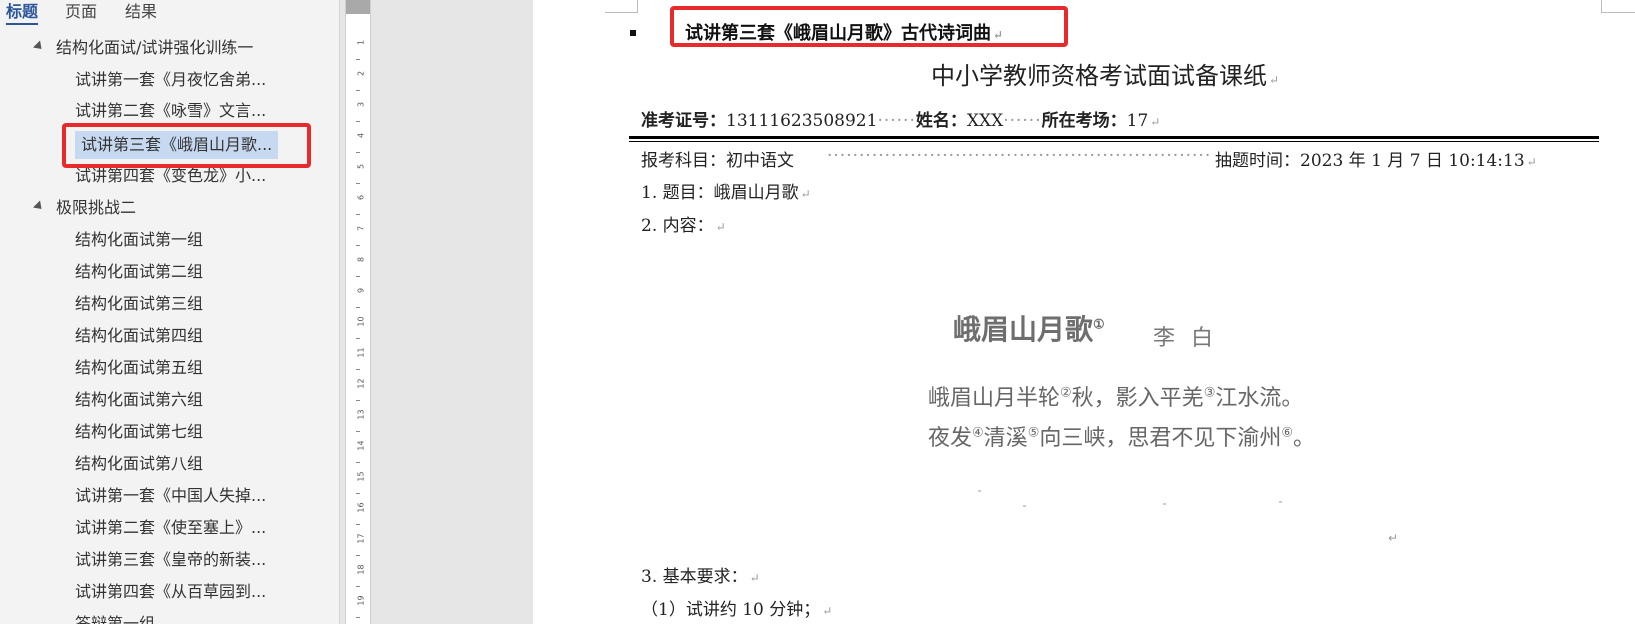 Image resolution: width=1635 pixels, height=624 pixels. I want to click on poem-text: 清溪, so click(1005, 438).